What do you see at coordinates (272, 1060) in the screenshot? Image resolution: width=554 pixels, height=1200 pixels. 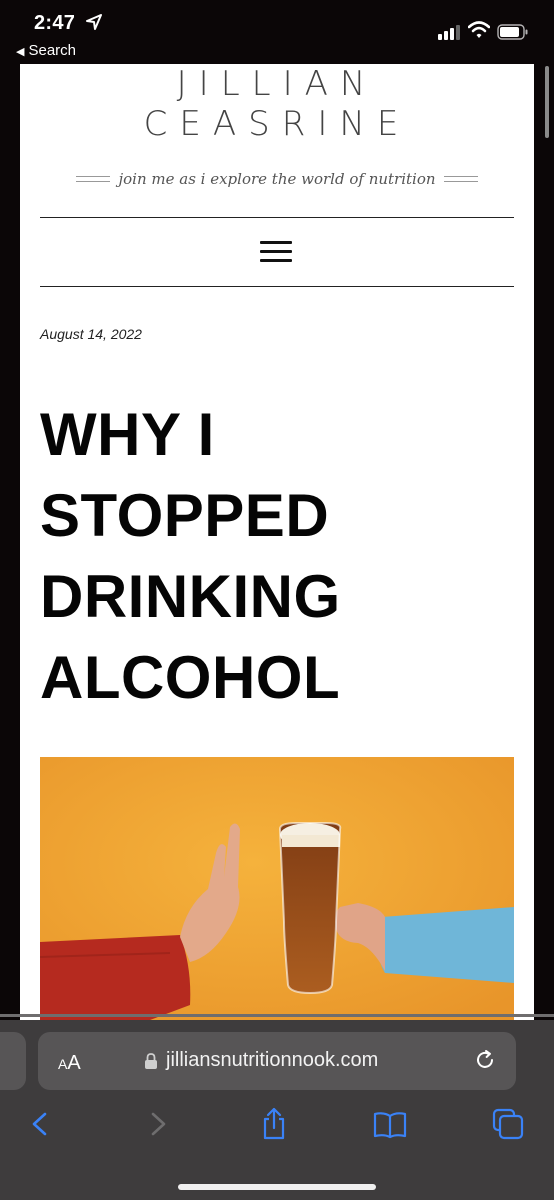 I see `url-text: jilliansnutritionnook.com` at bounding box center [272, 1060].